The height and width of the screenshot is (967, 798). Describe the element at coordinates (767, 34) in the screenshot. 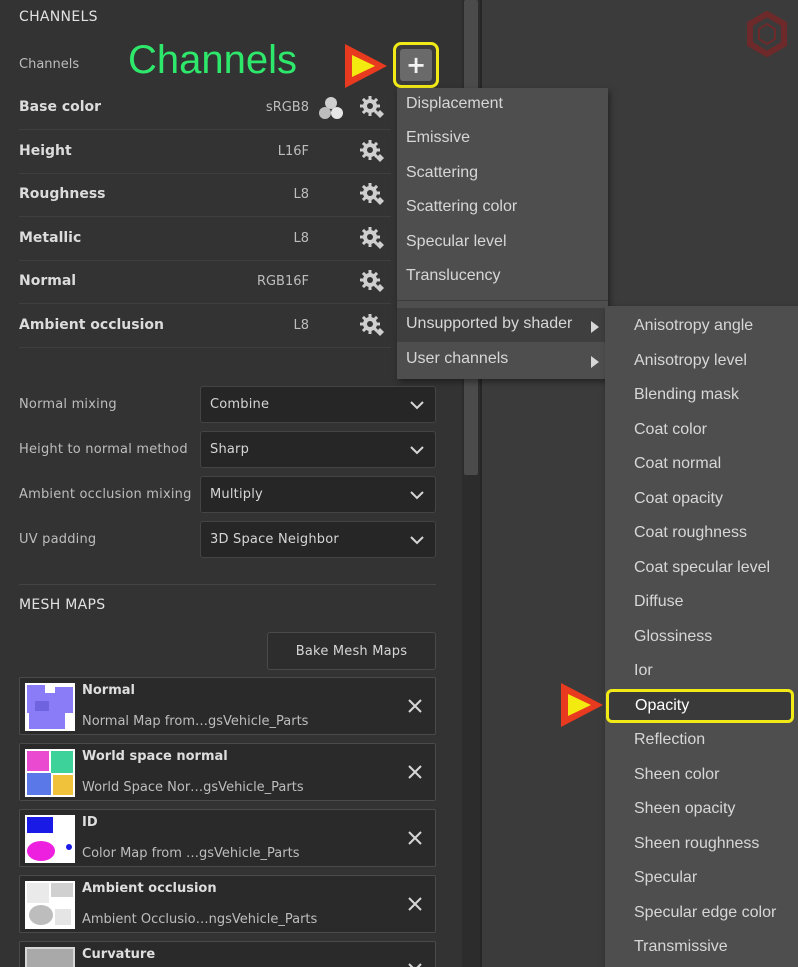

I see `app-logo-icon` at that location.